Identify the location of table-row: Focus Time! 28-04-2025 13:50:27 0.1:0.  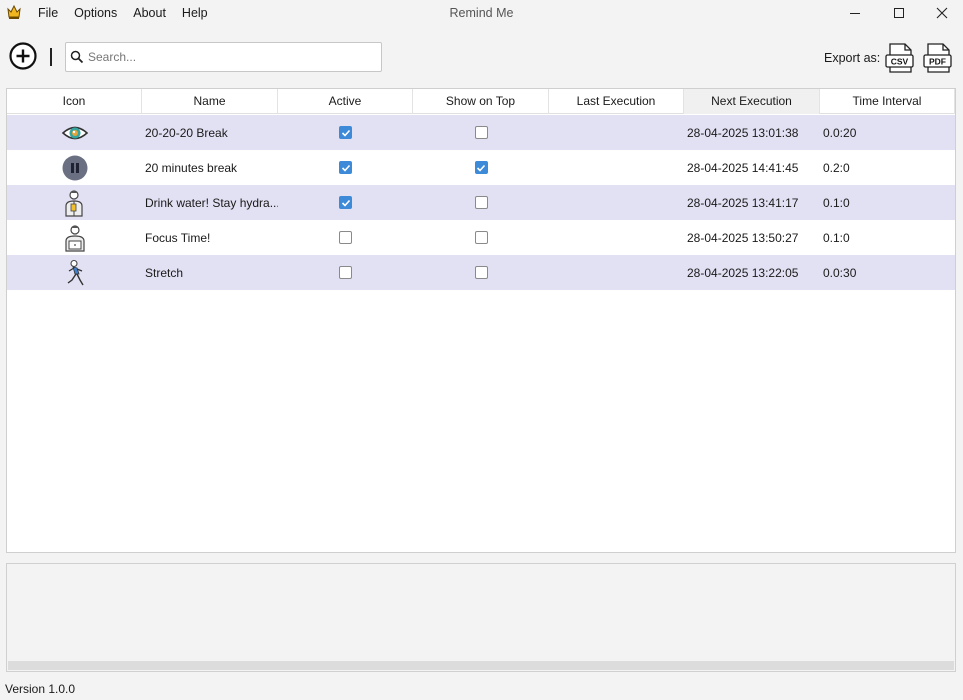
(481, 237).